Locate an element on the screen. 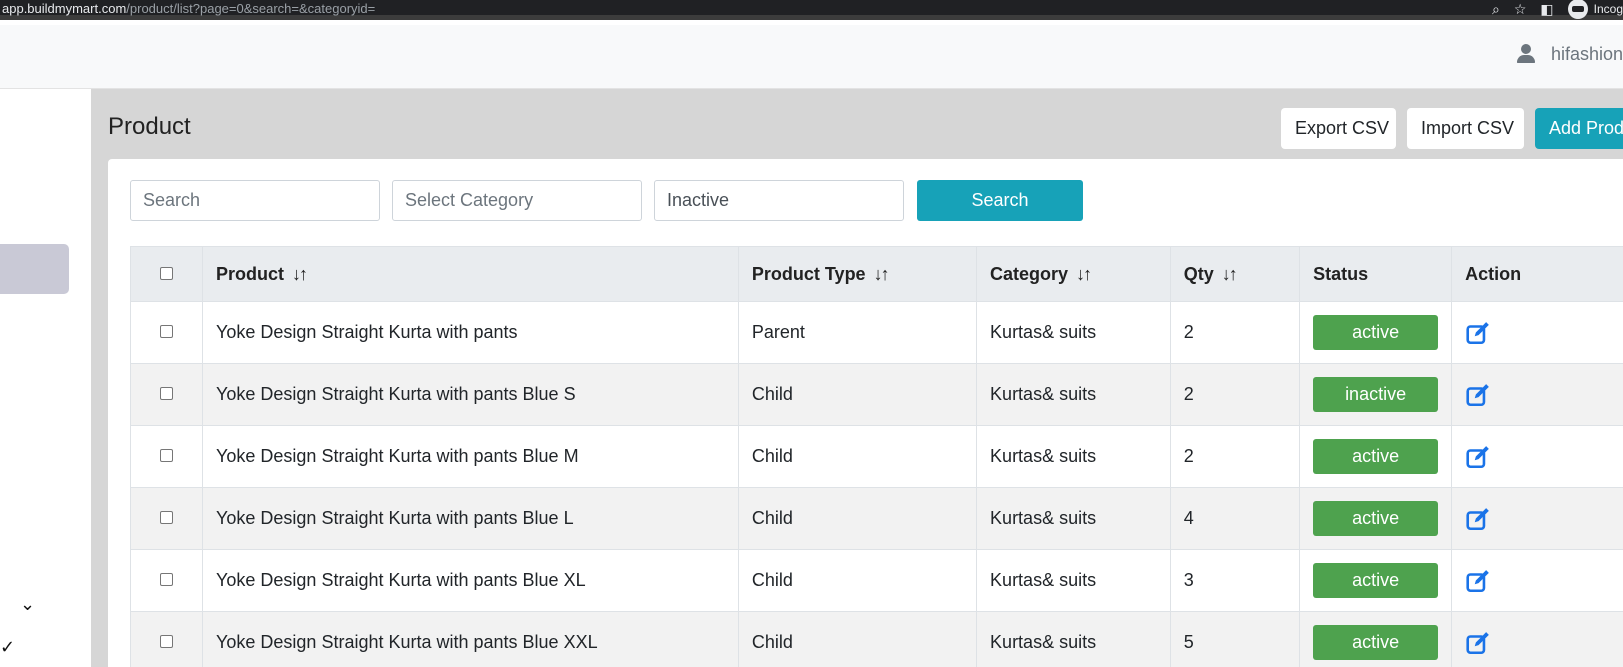 This screenshot has height=667, width=1623. col-qty: Qty ↓↑ is located at coordinates (1235, 274).